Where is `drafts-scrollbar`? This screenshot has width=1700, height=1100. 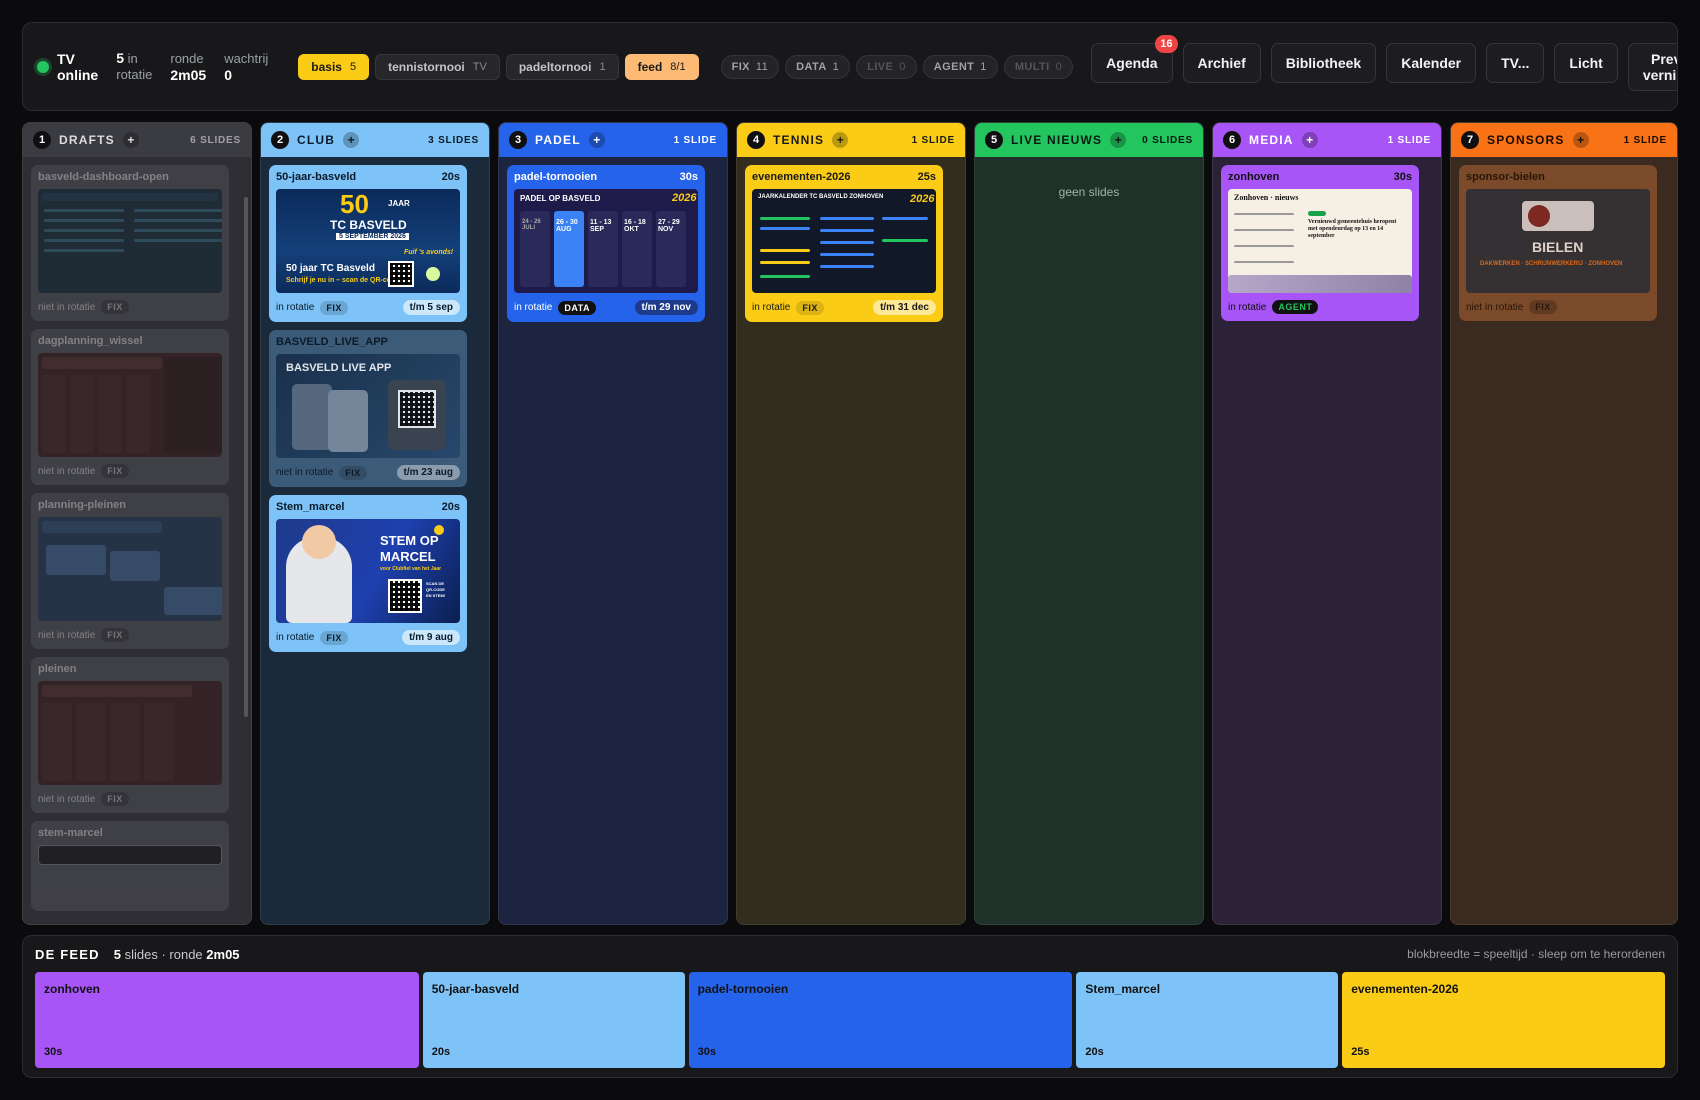
drafts-scrollbar is located at coordinates (246, 457).